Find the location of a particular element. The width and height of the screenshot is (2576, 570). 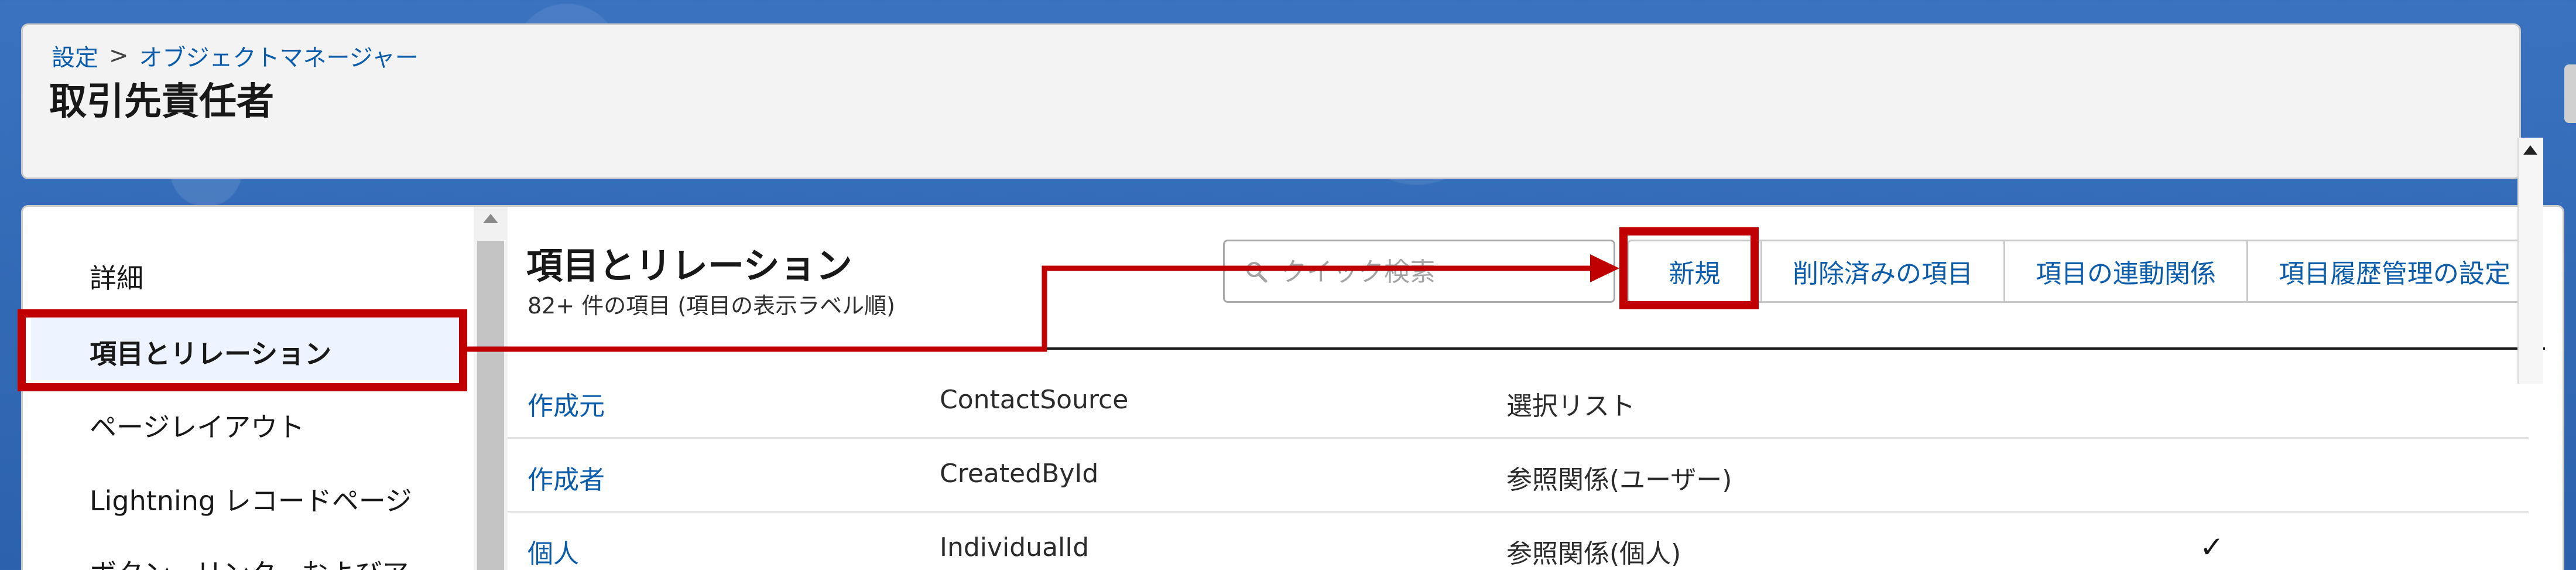

breadcrumb: 設定 > オブジェクトマネージャー is located at coordinates (235, 56).